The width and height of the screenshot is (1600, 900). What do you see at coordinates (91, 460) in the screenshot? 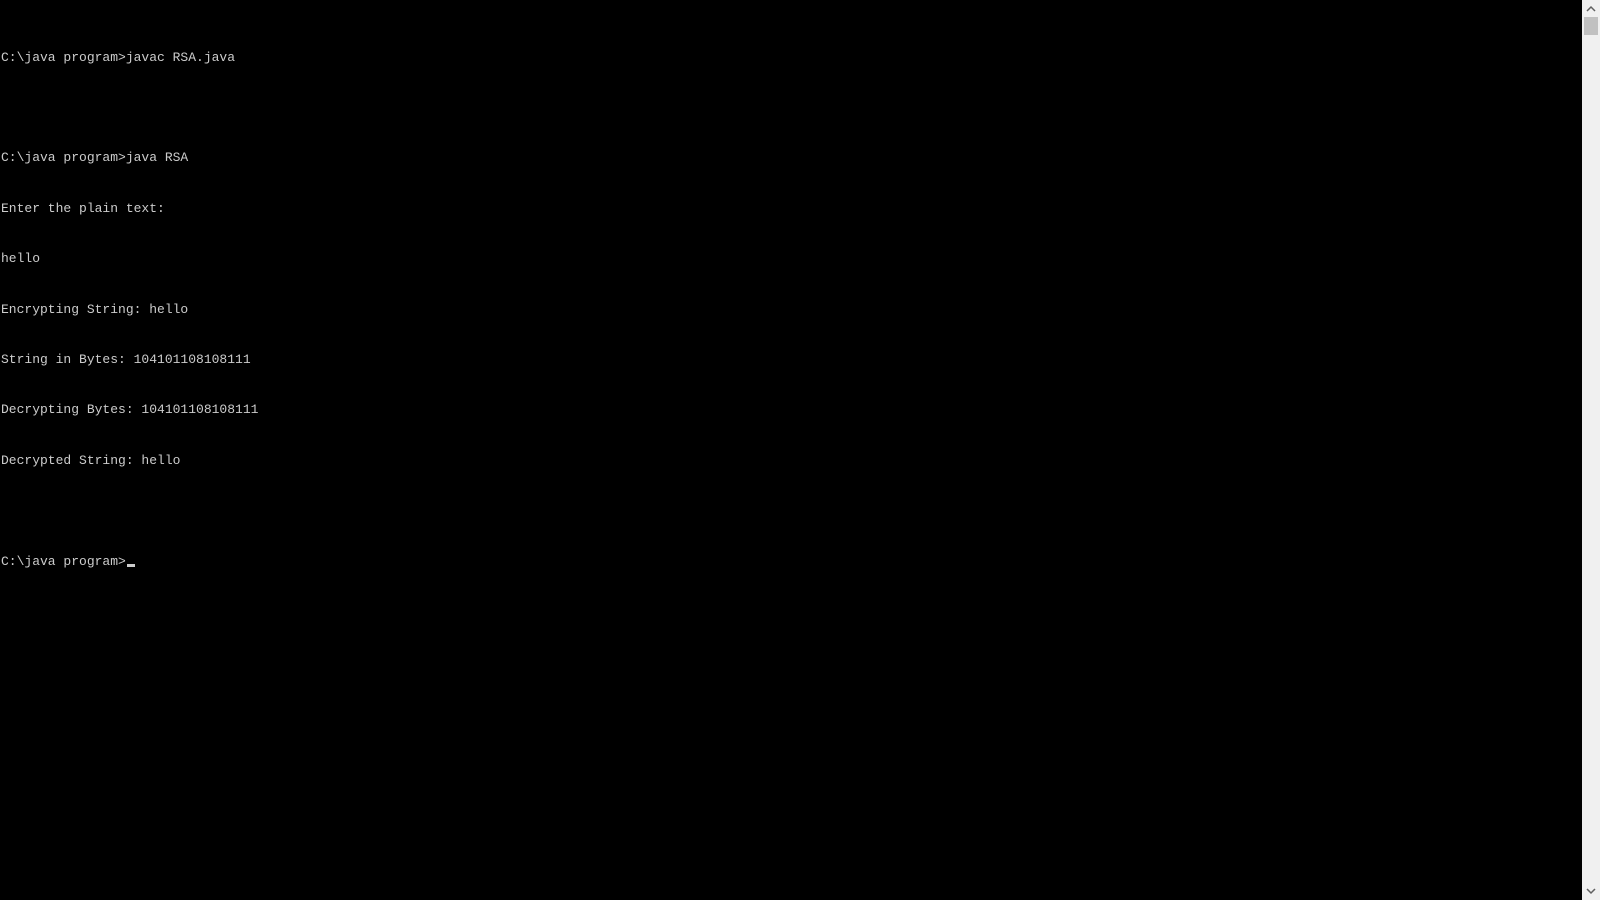
I see `output-line: Decrypted String: hello` at bounding box center [91, 460].